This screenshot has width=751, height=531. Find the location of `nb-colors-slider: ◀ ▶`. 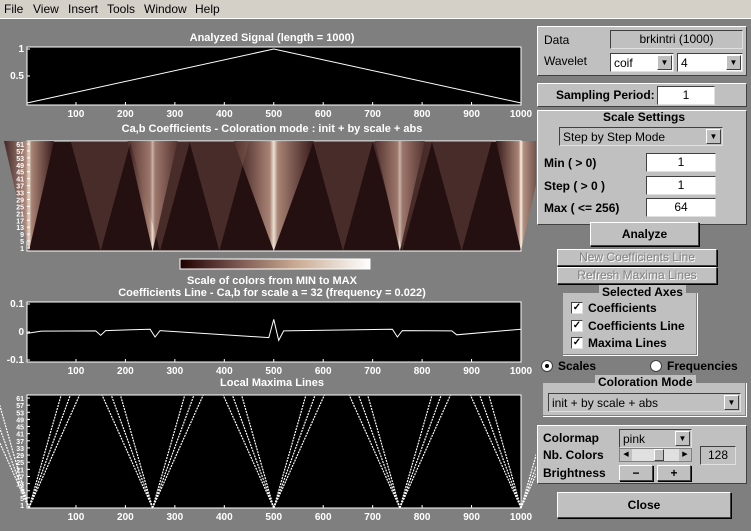

nb-colors-slider: ◀ ▶ is located at coordinates (655, 455).